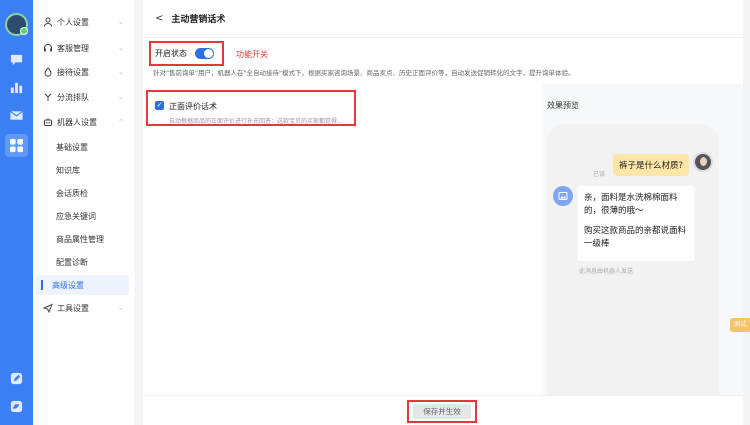 The height and width of the screenshot is (425, 750). Describe the element at coordinates (198, 20) in the screenshot. I see `page-title: 主动营销话术` at that location.